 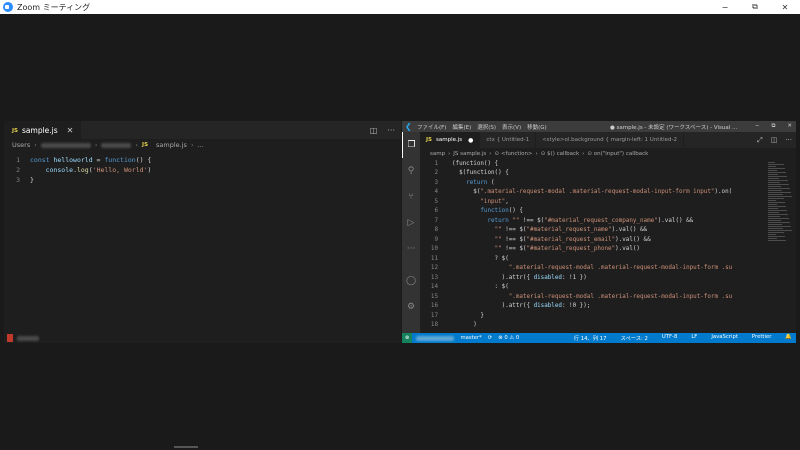 I want to click on remote-indicator: ⊗, so click(x=407, y=338).